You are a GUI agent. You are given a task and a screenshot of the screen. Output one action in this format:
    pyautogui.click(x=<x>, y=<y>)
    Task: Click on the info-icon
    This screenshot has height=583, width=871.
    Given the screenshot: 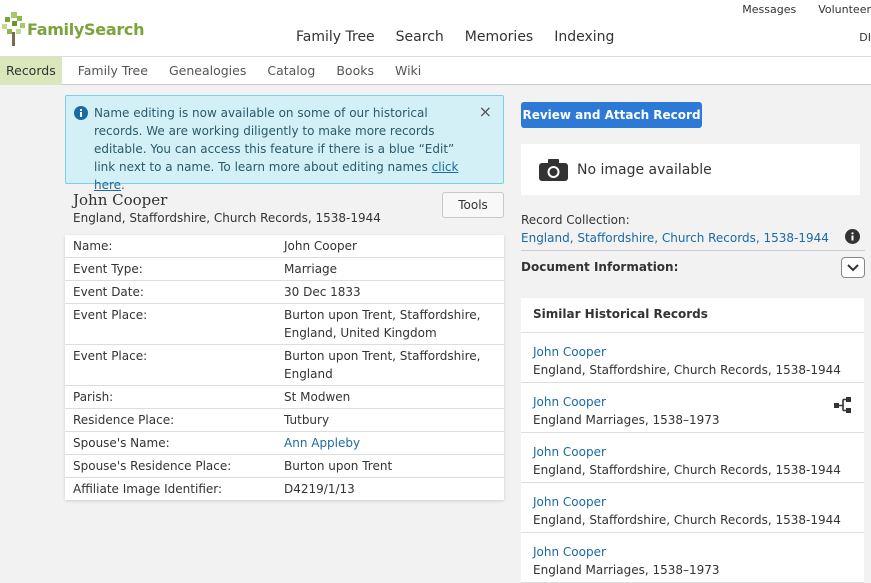 What is the action you would take?
    pyautogui.click(x=81, y=113)
    